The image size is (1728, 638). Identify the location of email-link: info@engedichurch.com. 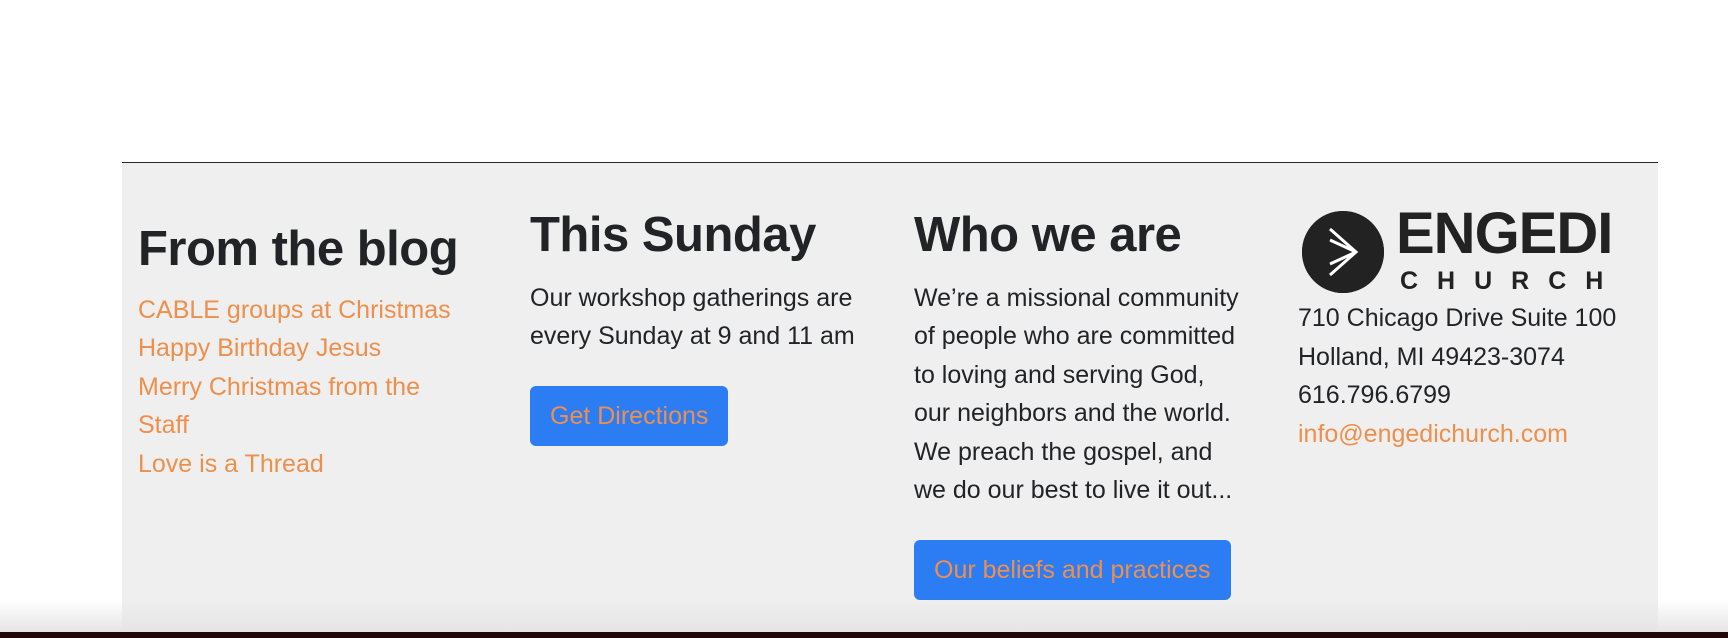
(1478, 434).